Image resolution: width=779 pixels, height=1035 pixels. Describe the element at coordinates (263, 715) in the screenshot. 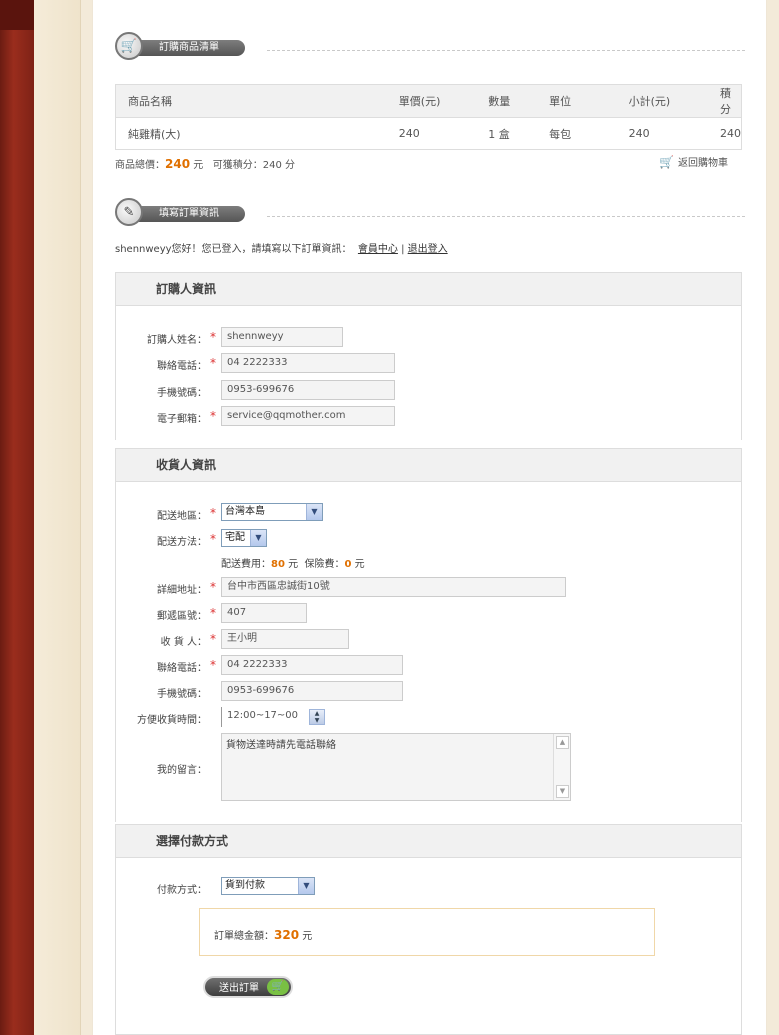

I see `delivery-time-value: 12:00~17~00` at that location.